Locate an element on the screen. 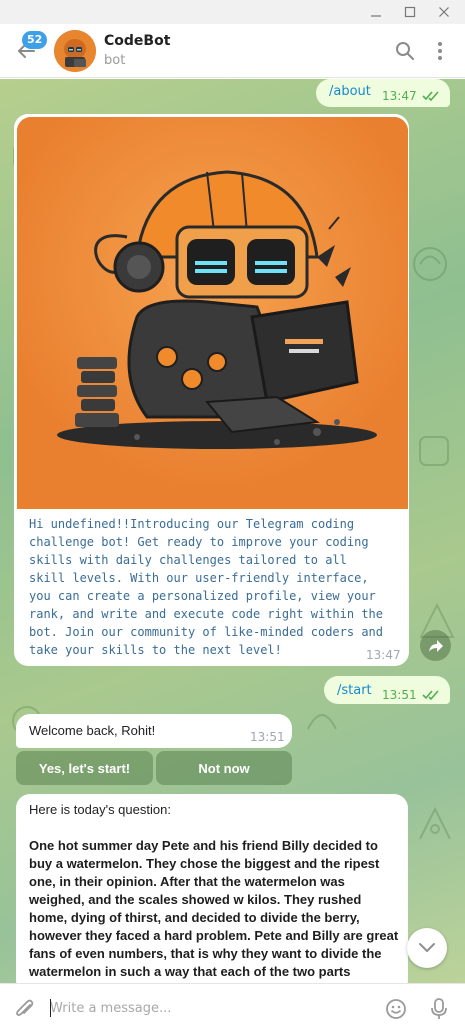 This screenshot has width=465, height=1032. voice-button is located at coordinates (439, 1009).